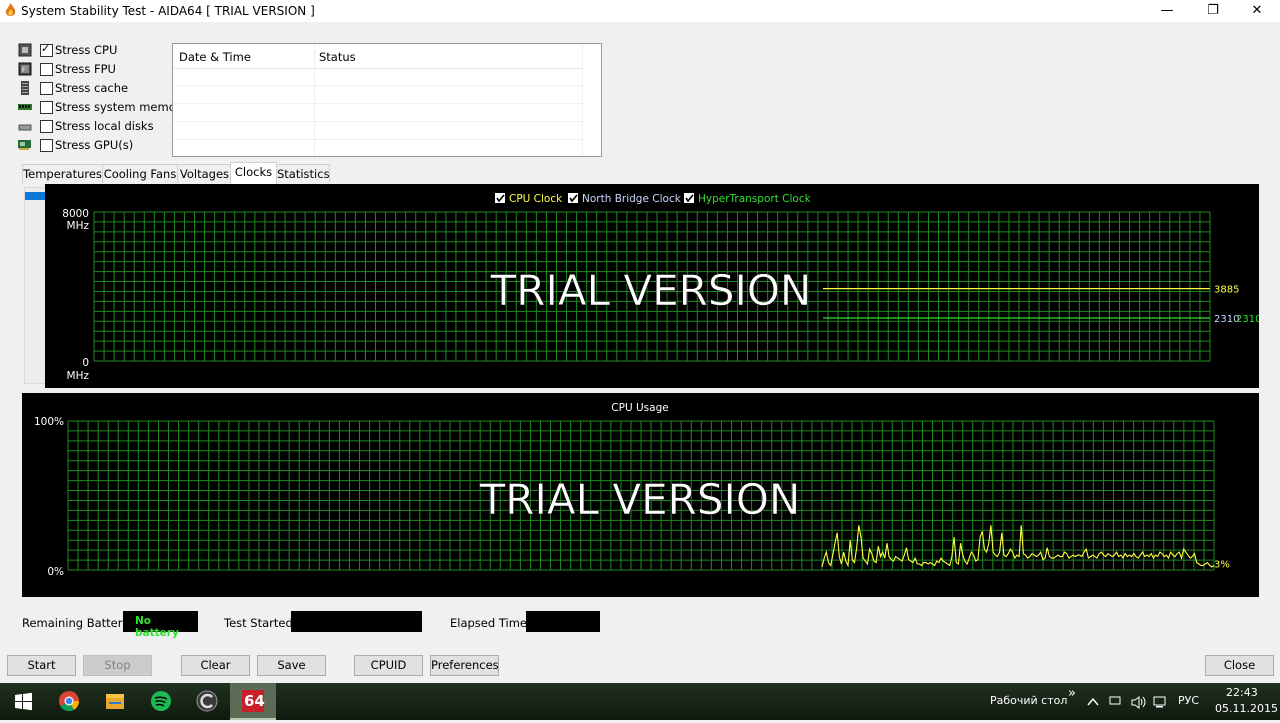 The image size is (1280, 723). What do you see at coordinates (1126, 702) in the screenshot?
I see `tray-icons` at bounding box center [1126, 702].